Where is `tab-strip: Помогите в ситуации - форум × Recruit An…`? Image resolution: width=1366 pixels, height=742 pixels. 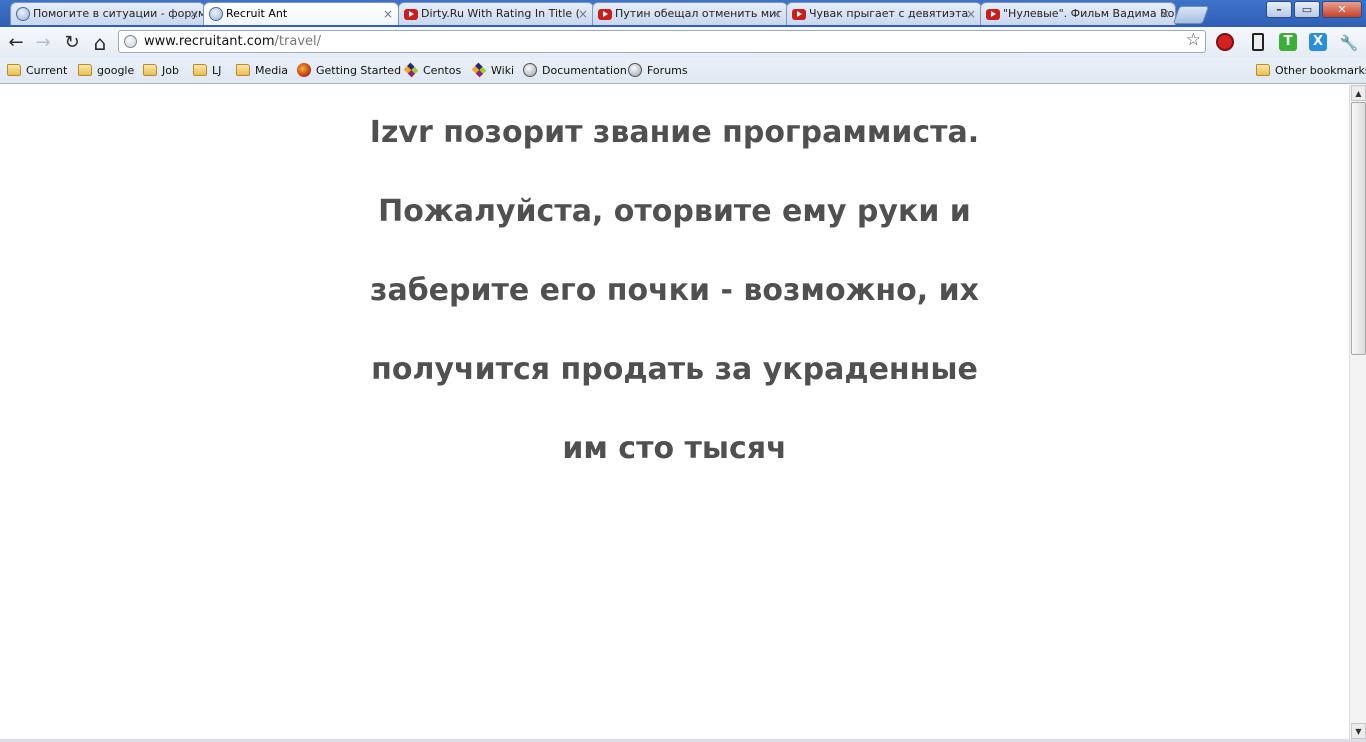
tab-strip: Помогите в ситуации - форум × Recruit An… is located at coordinates (683, 13).